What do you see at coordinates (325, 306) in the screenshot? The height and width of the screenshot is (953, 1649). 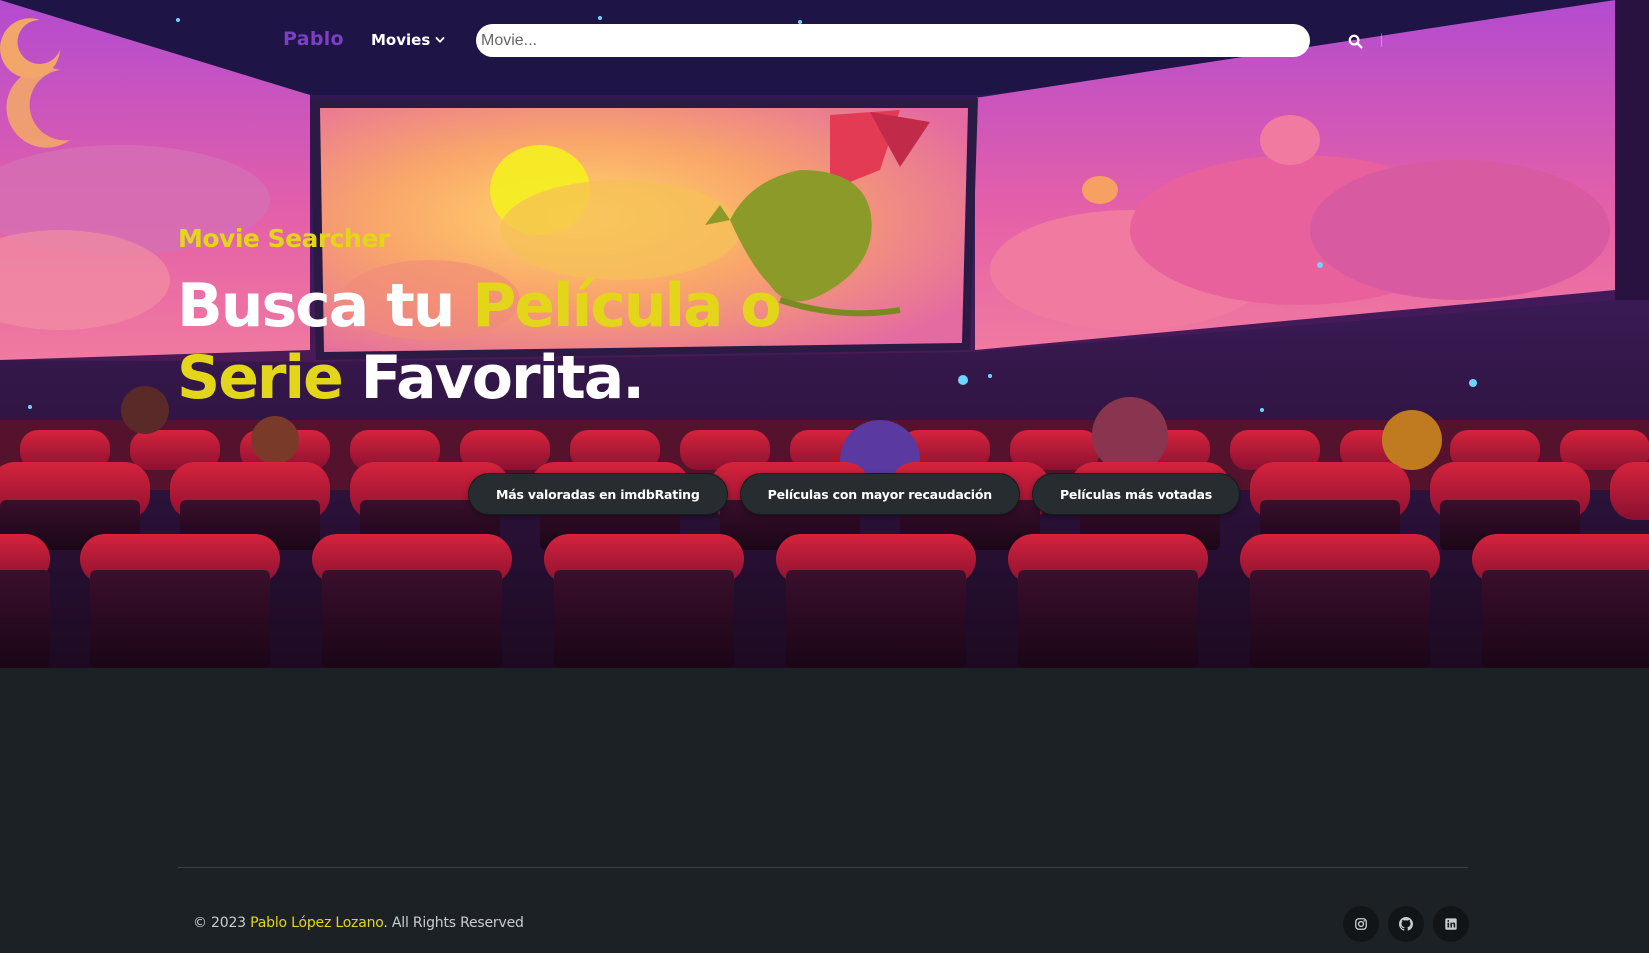 I see `headline-part-1: Busca tu` at bounding box center [325, 306].